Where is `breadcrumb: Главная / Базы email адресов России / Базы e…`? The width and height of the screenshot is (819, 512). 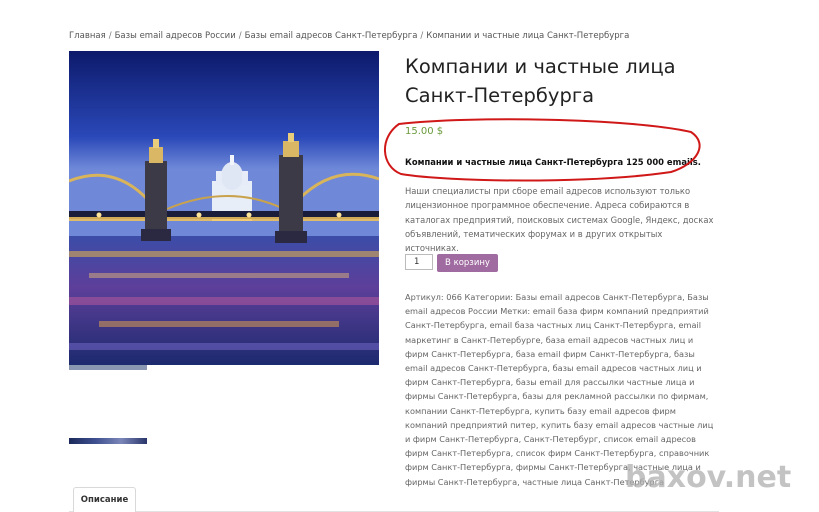
breadcrumb: Главная / Базы email адресов России / Базы e… is located at coordinates (349, 36).